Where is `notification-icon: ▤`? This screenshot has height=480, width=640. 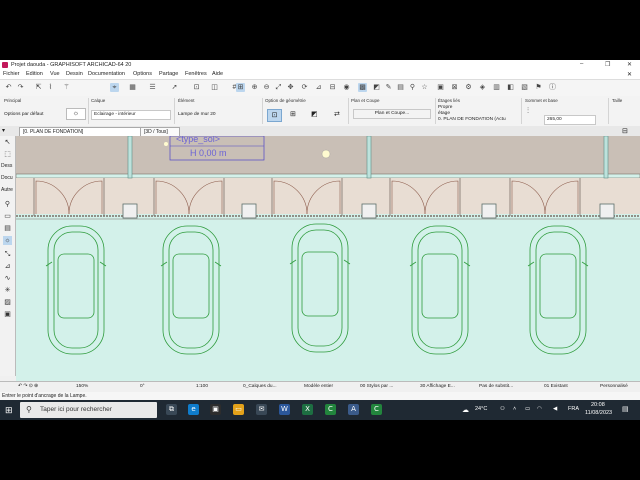 notification-icon: ▤ is located at coordinates (625, 409).